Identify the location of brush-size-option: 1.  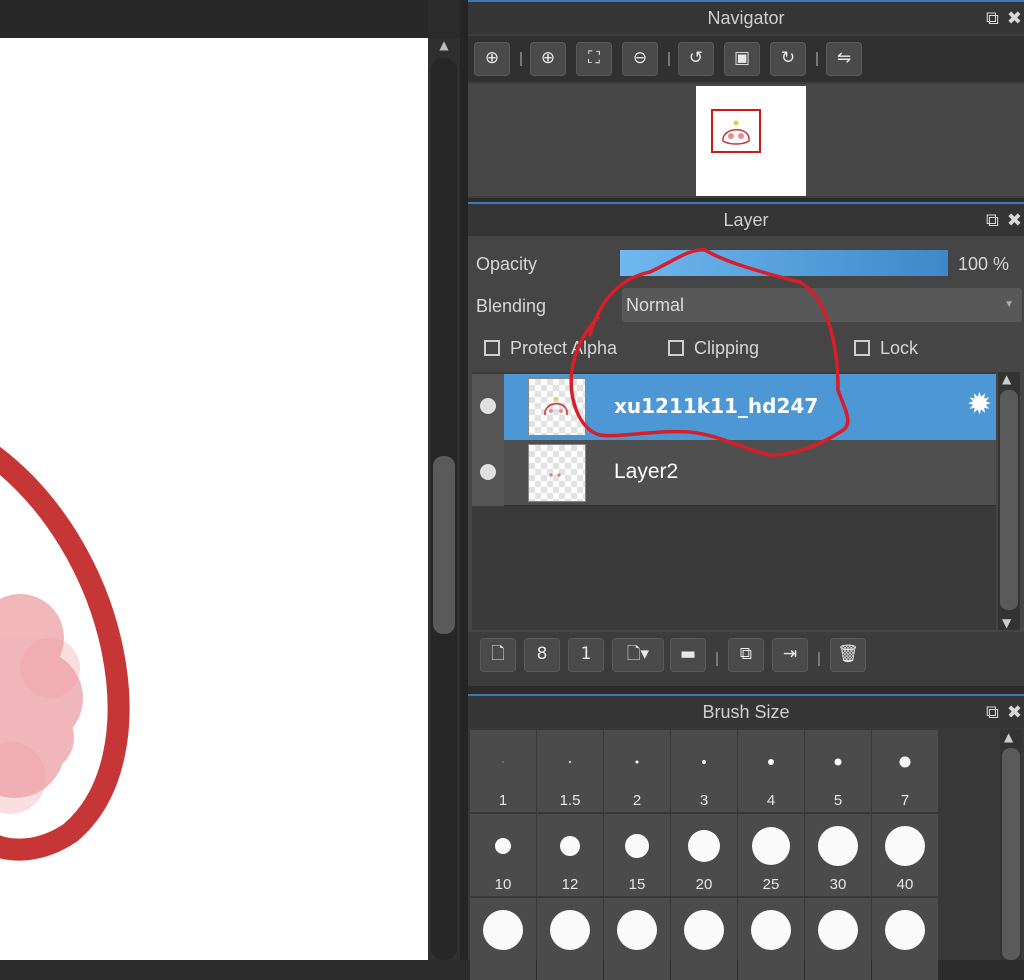
(503, 771).